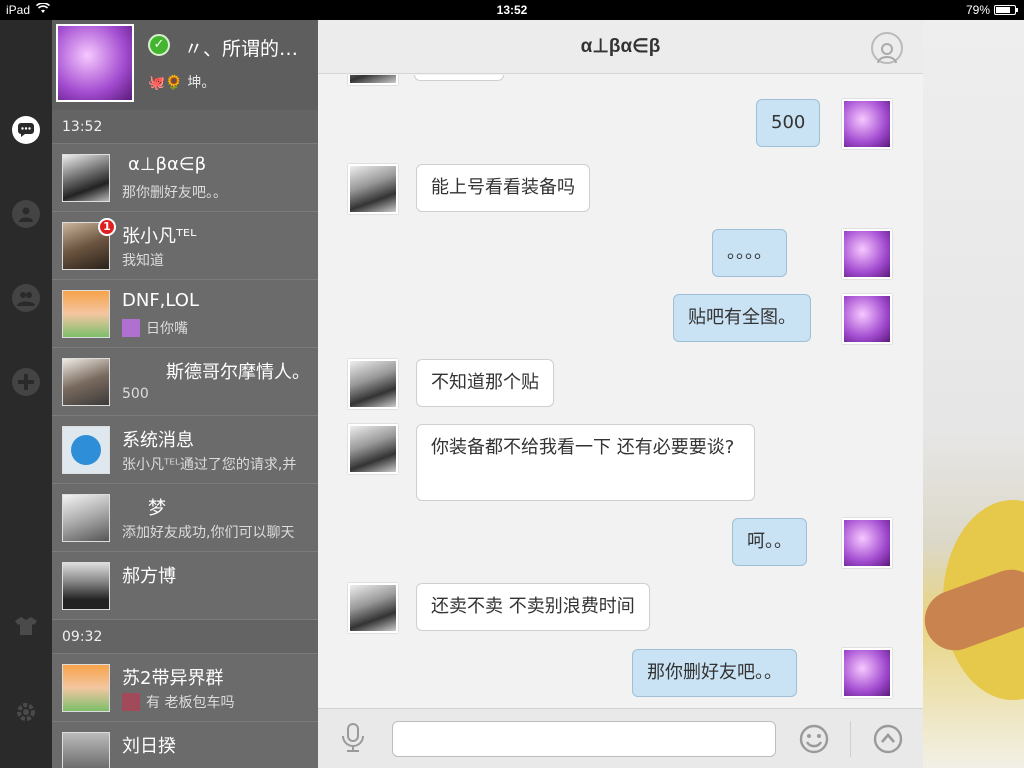 The width and height of the screenshot is (1024, 768). I want to click on message-bubble: 能上号看看装备吗, so click(503, 188).